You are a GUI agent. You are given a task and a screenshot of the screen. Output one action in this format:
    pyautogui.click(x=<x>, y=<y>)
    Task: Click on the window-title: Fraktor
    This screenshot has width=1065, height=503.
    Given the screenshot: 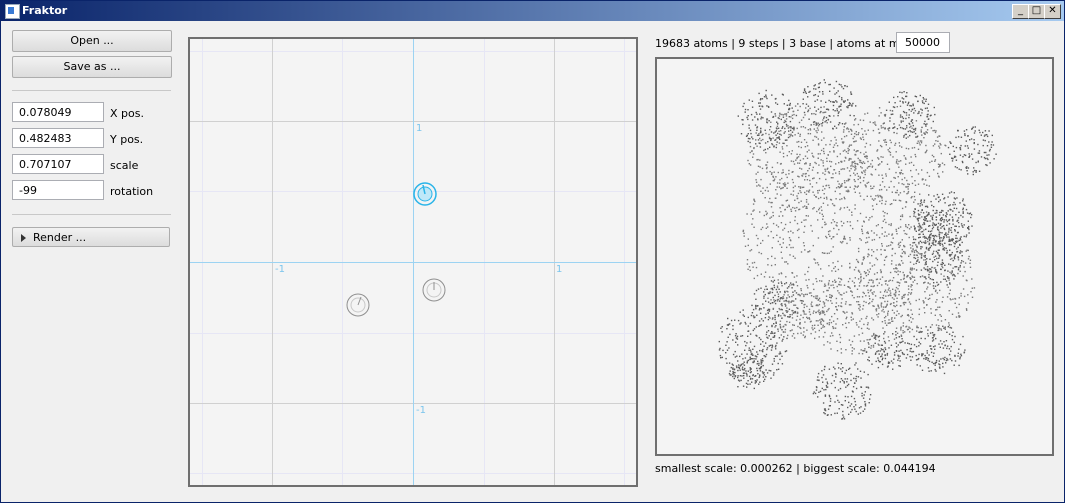 What is the action you would take?
    pyautogui.click(x=45, y=10)
    